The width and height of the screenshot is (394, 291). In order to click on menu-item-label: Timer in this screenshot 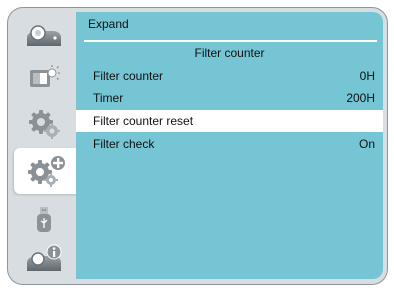, I will do `click(108, 98)`.